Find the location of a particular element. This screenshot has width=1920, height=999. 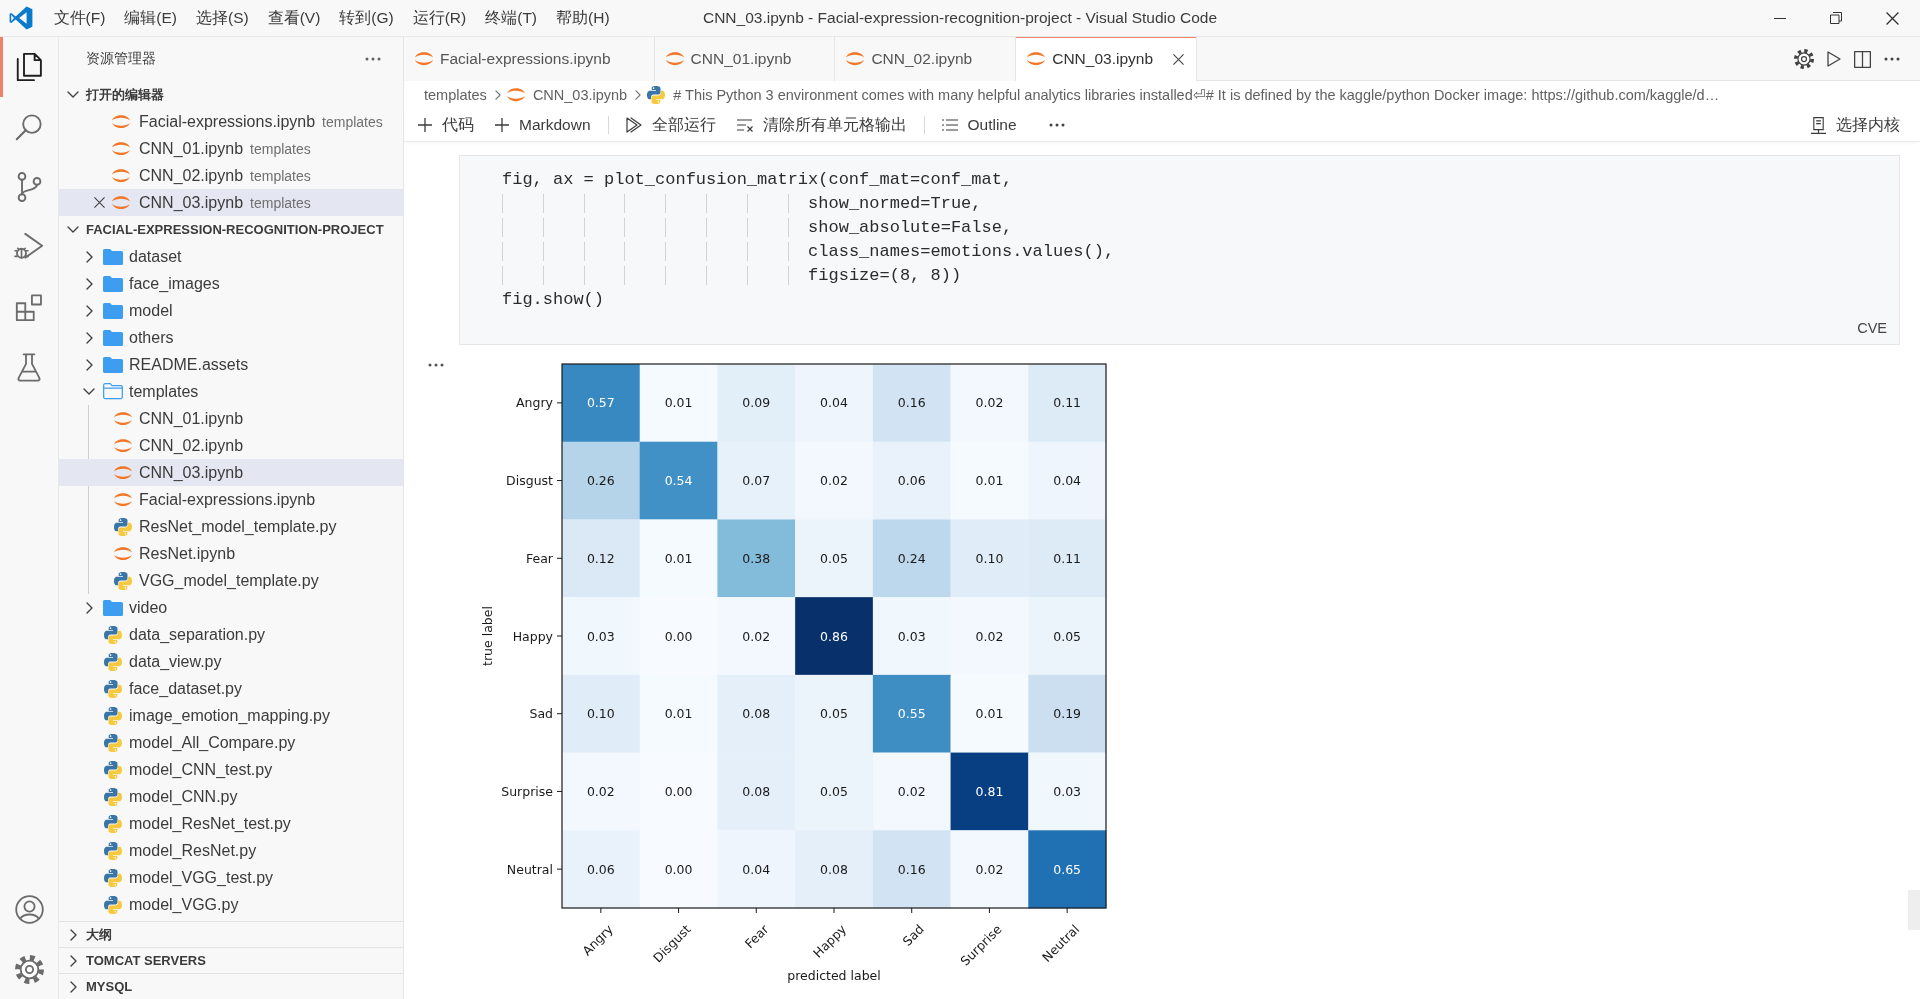

tree-item: model_ResNet.py is located at coordinates (231, 850).